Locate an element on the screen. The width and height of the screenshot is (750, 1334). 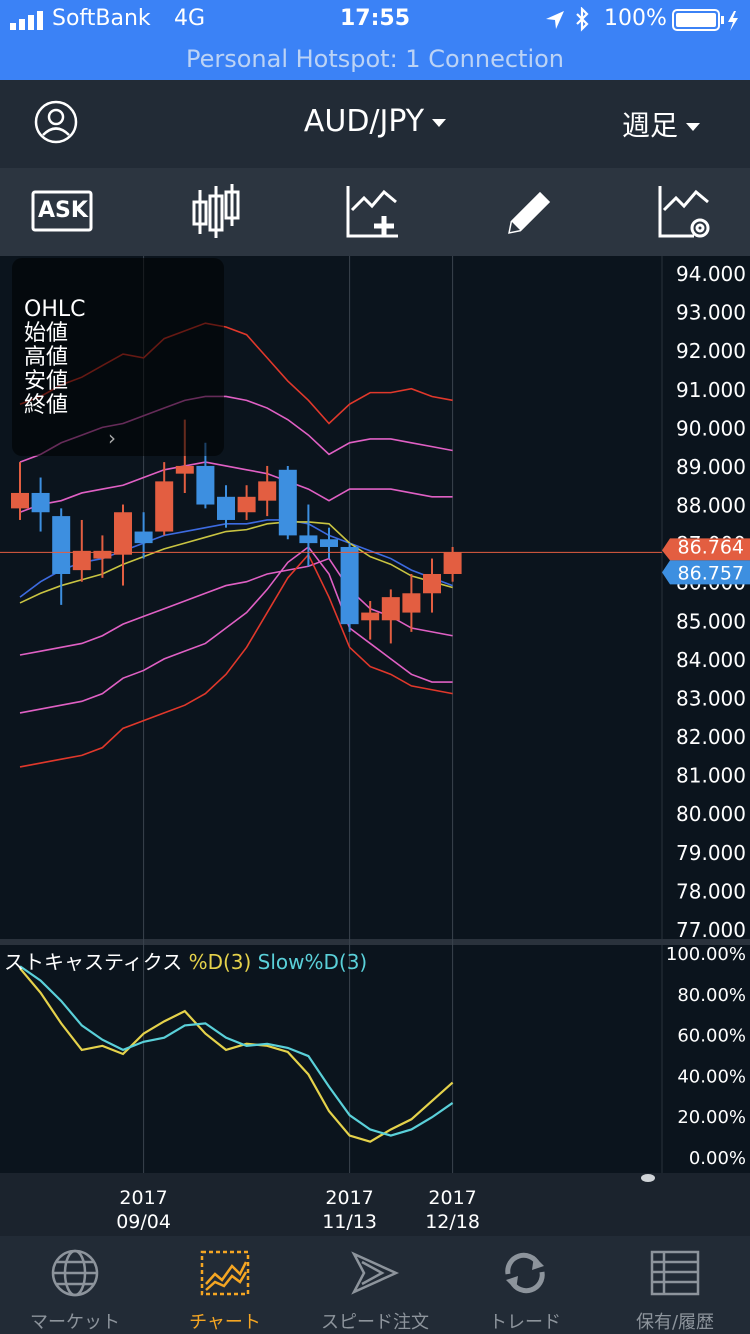
price-axis-label: 83.000 is located at coordinates (711, 698).